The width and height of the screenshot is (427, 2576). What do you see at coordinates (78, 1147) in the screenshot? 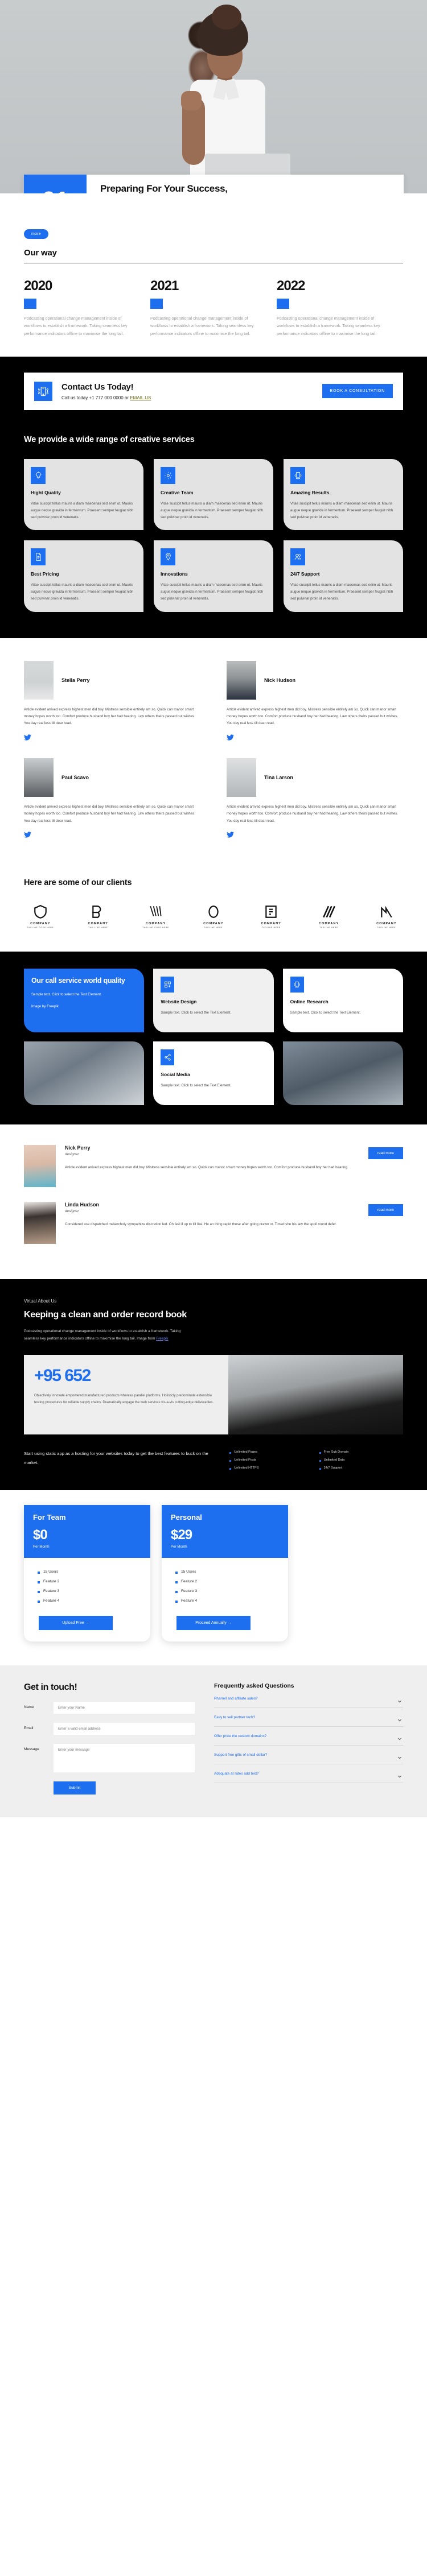
I see `testimonial-name: Nick Perry` at bounding box center [78, 1147].